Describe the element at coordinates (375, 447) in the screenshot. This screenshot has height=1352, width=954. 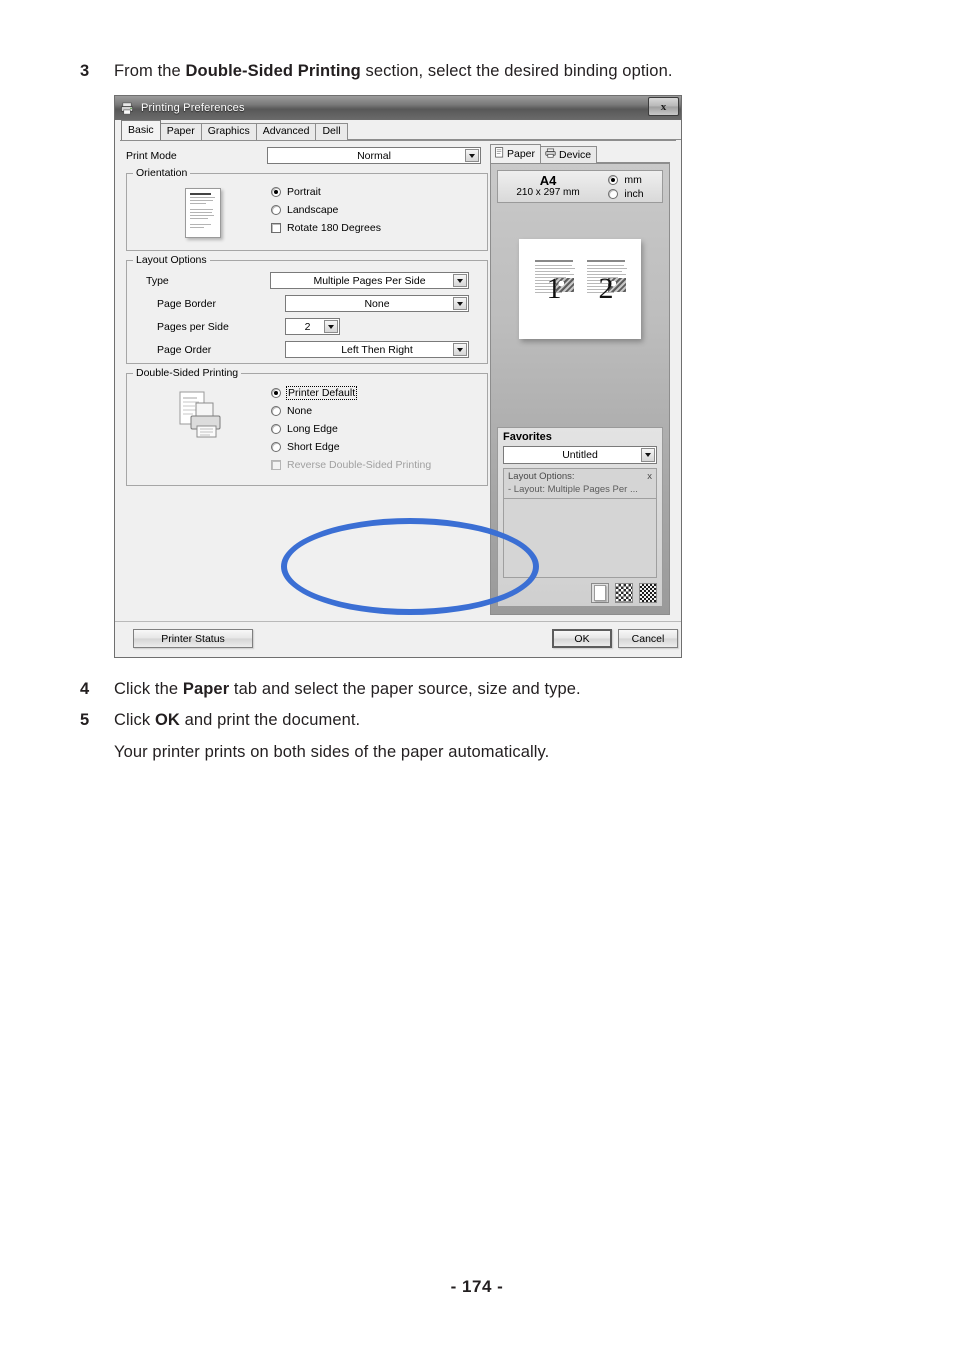
I see `duplex-short-edge-option: Short Edge` at that location.